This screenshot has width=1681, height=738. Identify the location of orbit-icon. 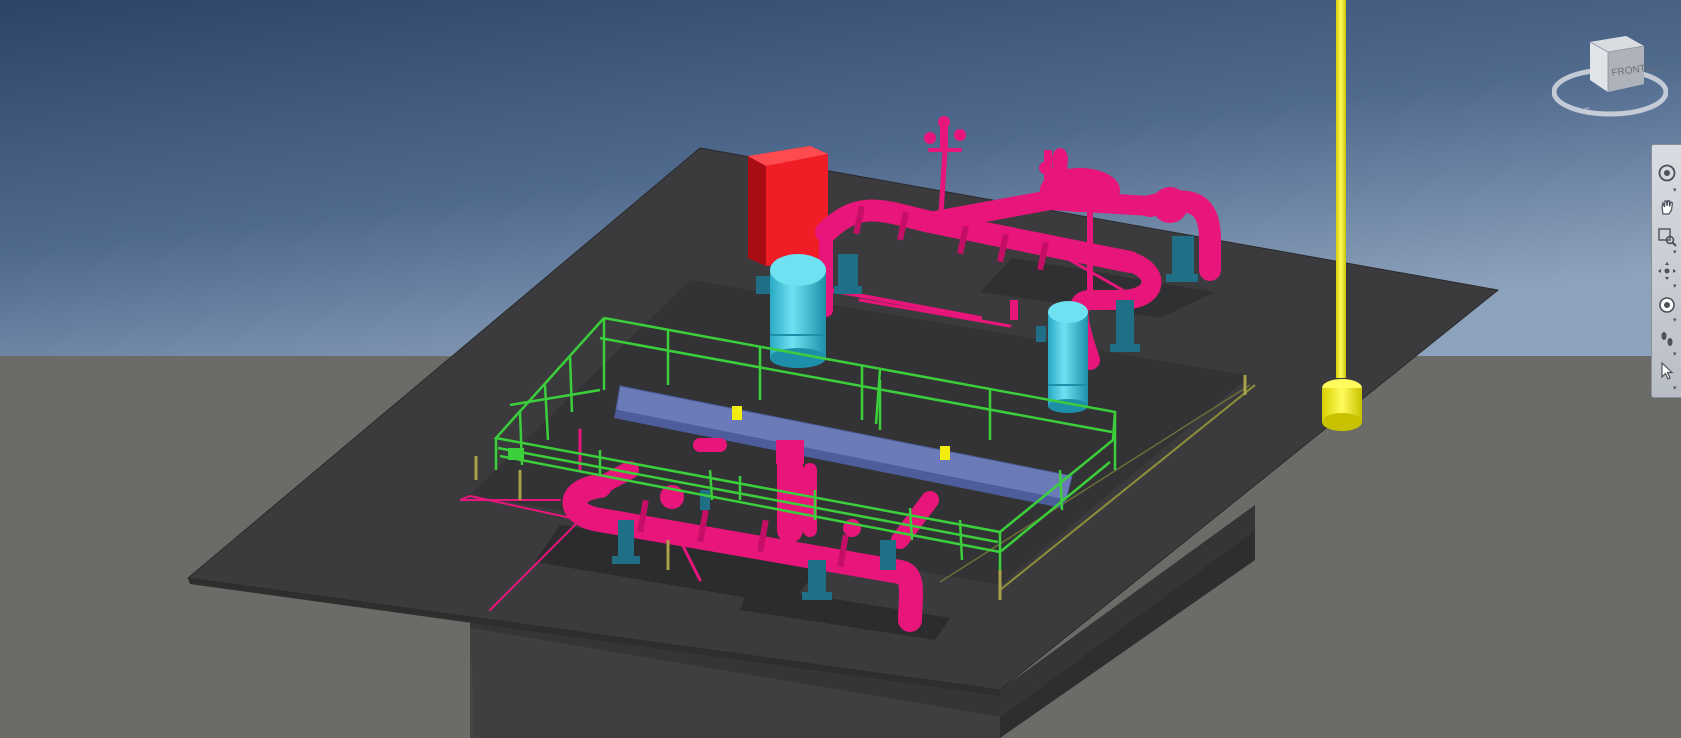
(1666, 270).